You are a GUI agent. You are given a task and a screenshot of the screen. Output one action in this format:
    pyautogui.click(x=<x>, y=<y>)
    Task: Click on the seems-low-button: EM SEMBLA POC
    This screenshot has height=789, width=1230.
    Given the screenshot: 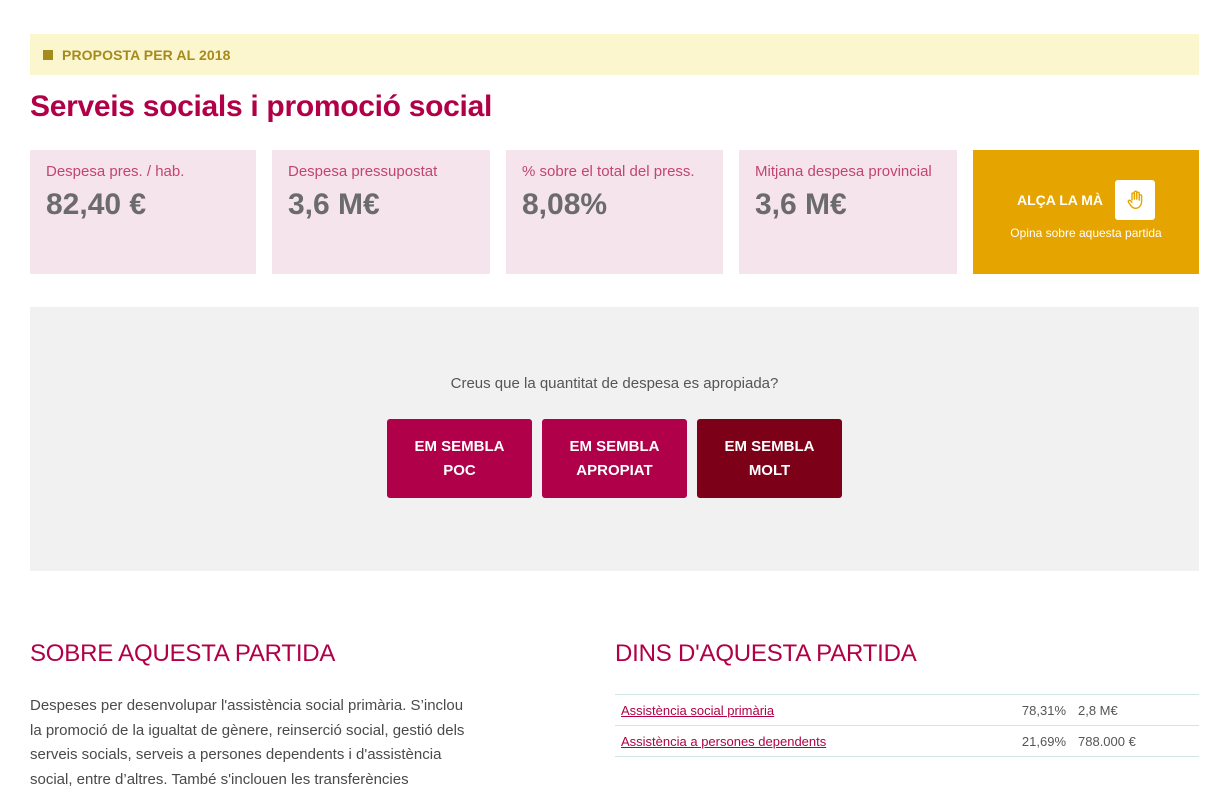 What is the action you would take?
    pyautogui.click(x=459, y=458)
    